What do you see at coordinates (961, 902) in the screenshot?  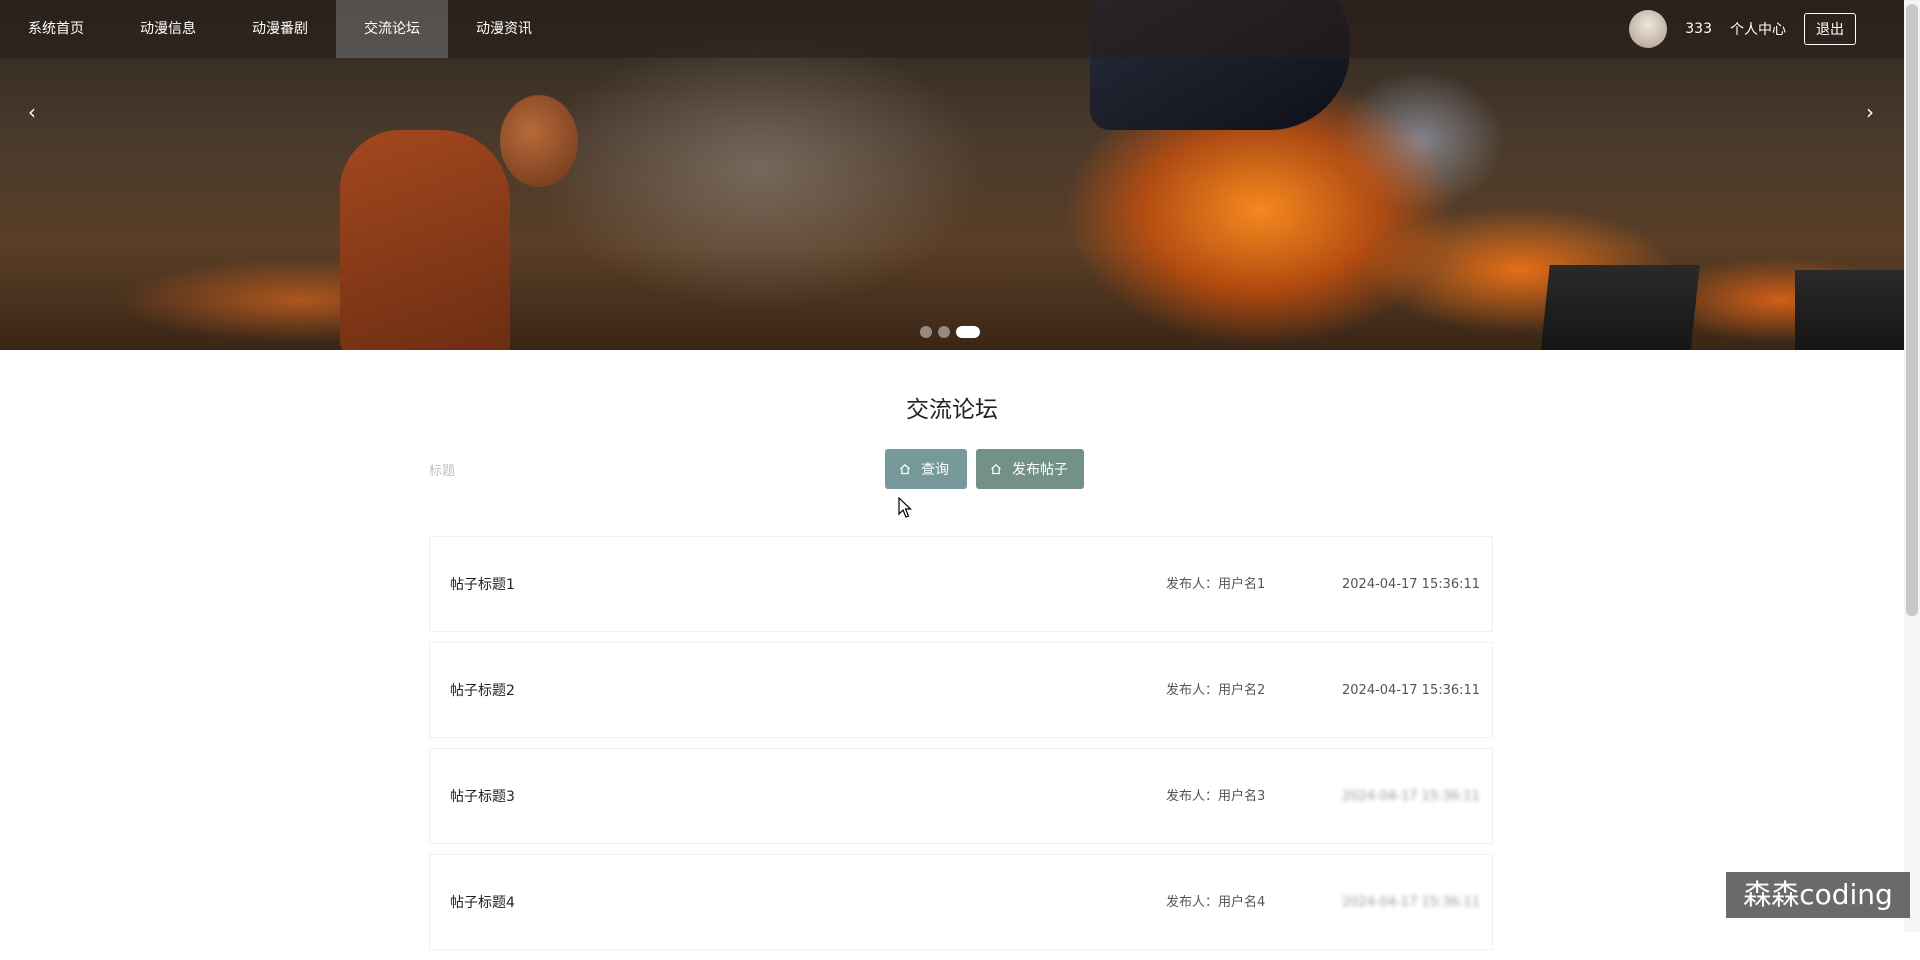 I see `post-row: 帖子标题4 发布人：用户名4 2024-04-17 15:36:11` at bounding box center [961, 902].